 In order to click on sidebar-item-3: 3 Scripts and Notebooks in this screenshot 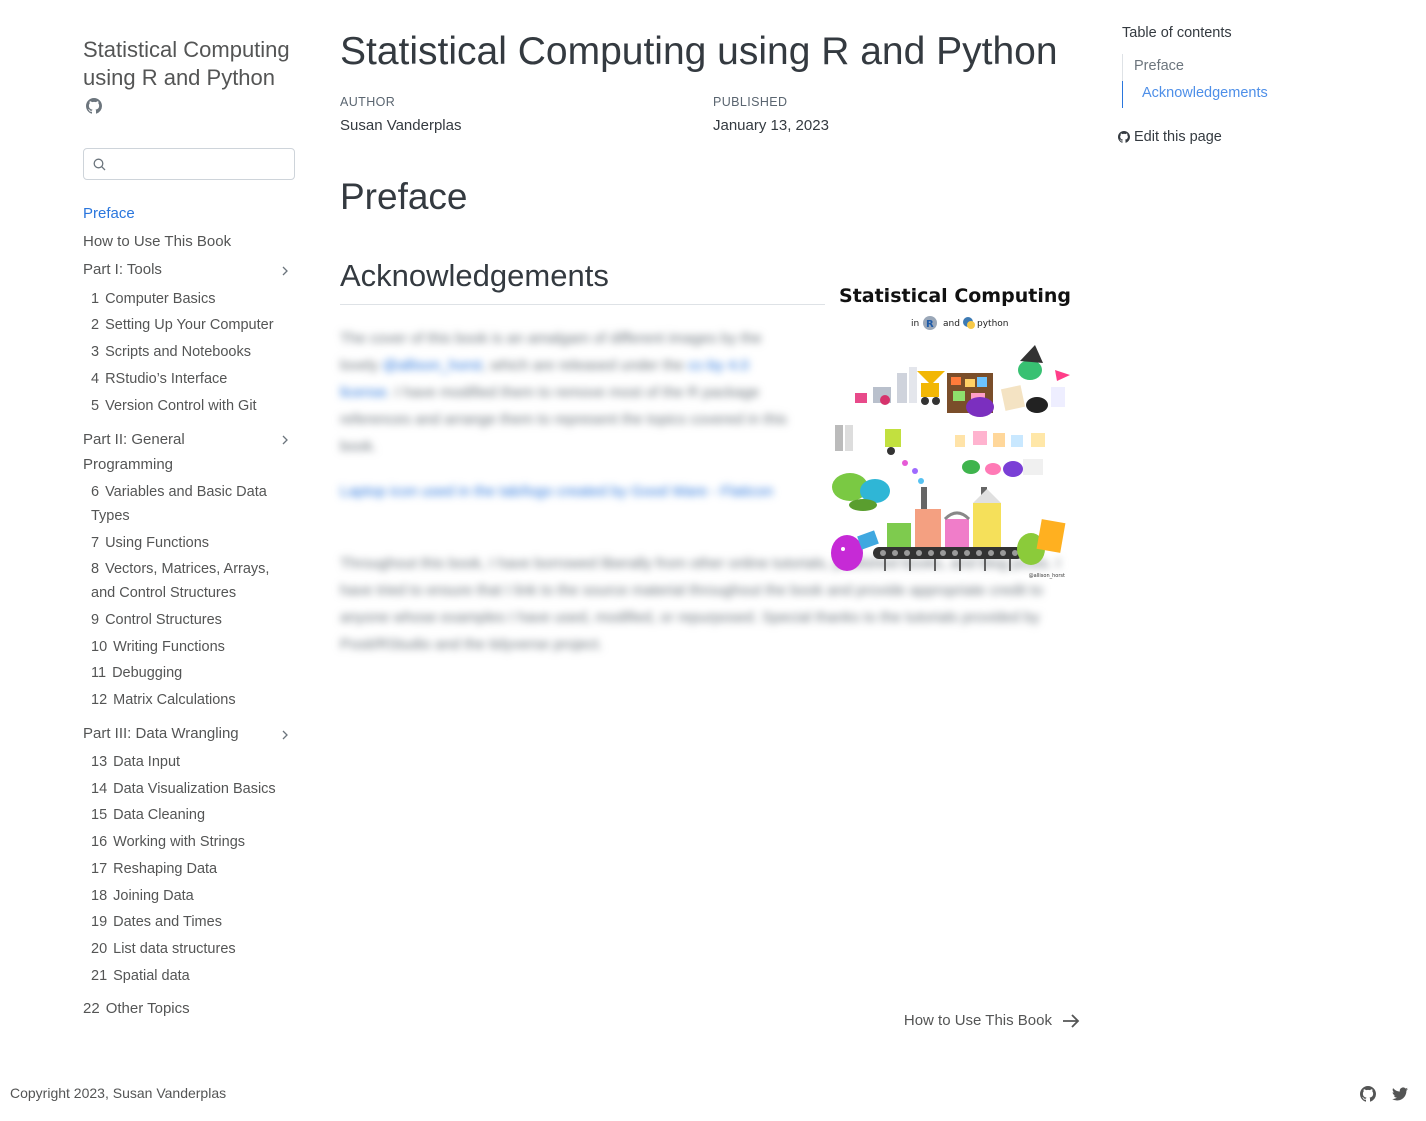, I will do `click(171, 352)`.